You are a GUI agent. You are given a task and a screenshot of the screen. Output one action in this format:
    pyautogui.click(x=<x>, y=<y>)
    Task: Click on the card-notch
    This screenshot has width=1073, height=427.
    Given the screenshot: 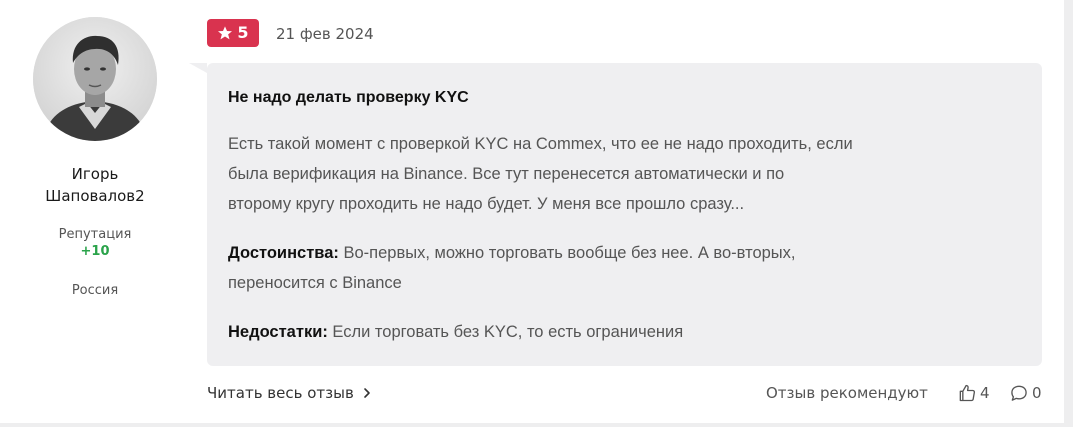 What is the action you would take?
    pyautogui.click(x=198, y=68)
    